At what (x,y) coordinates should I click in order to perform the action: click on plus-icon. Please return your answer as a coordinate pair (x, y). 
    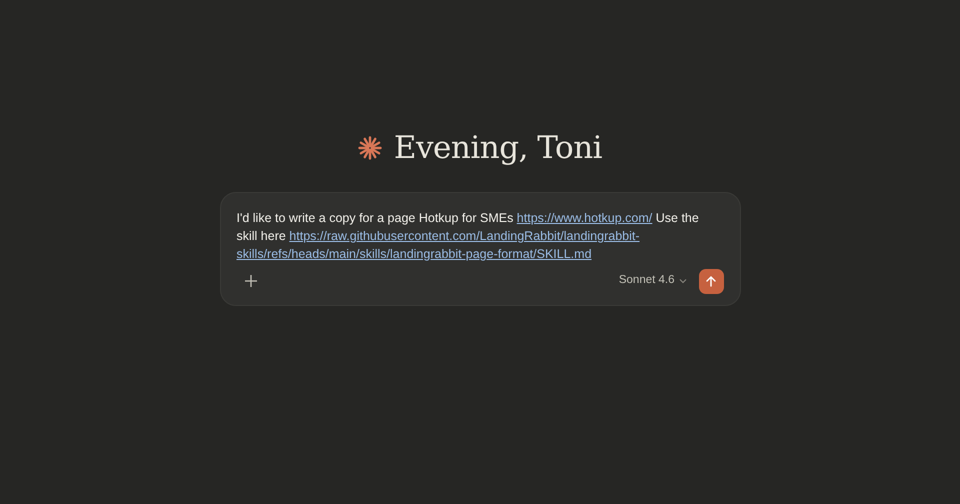
    Looking at the image, I should click on (250, 281).